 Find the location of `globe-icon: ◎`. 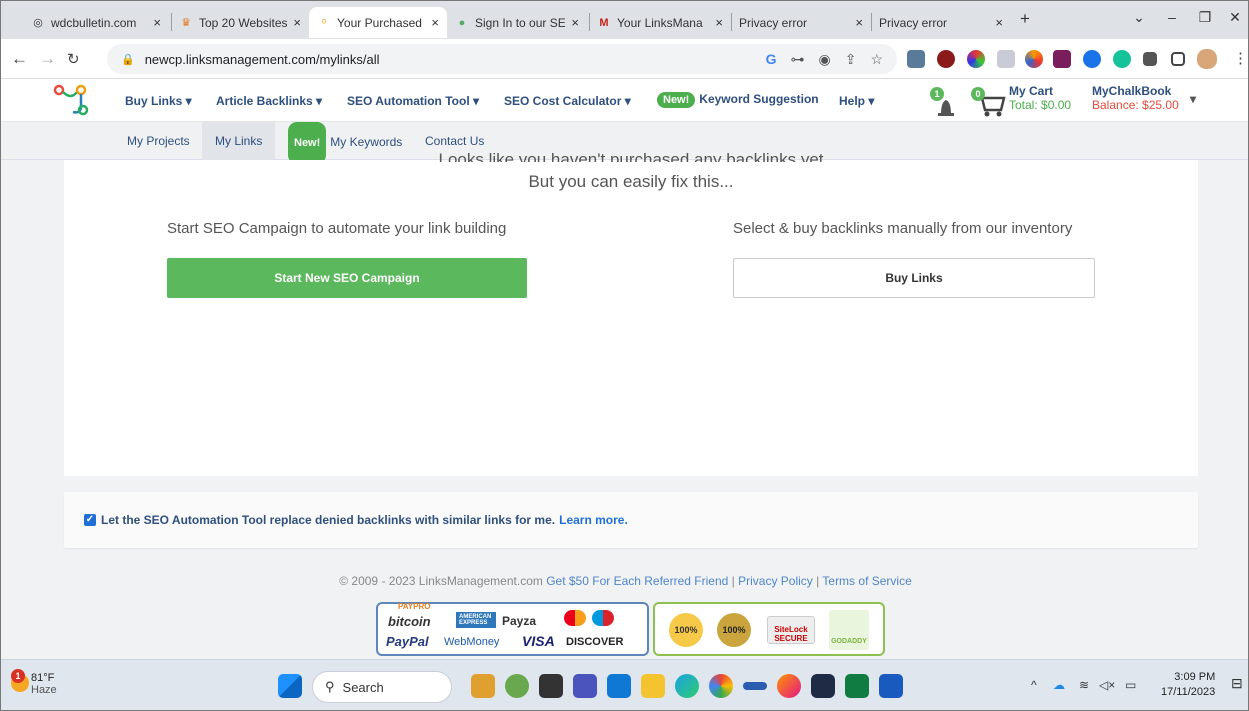

globe-icon: ◎ is located at coordinates (38, 23).